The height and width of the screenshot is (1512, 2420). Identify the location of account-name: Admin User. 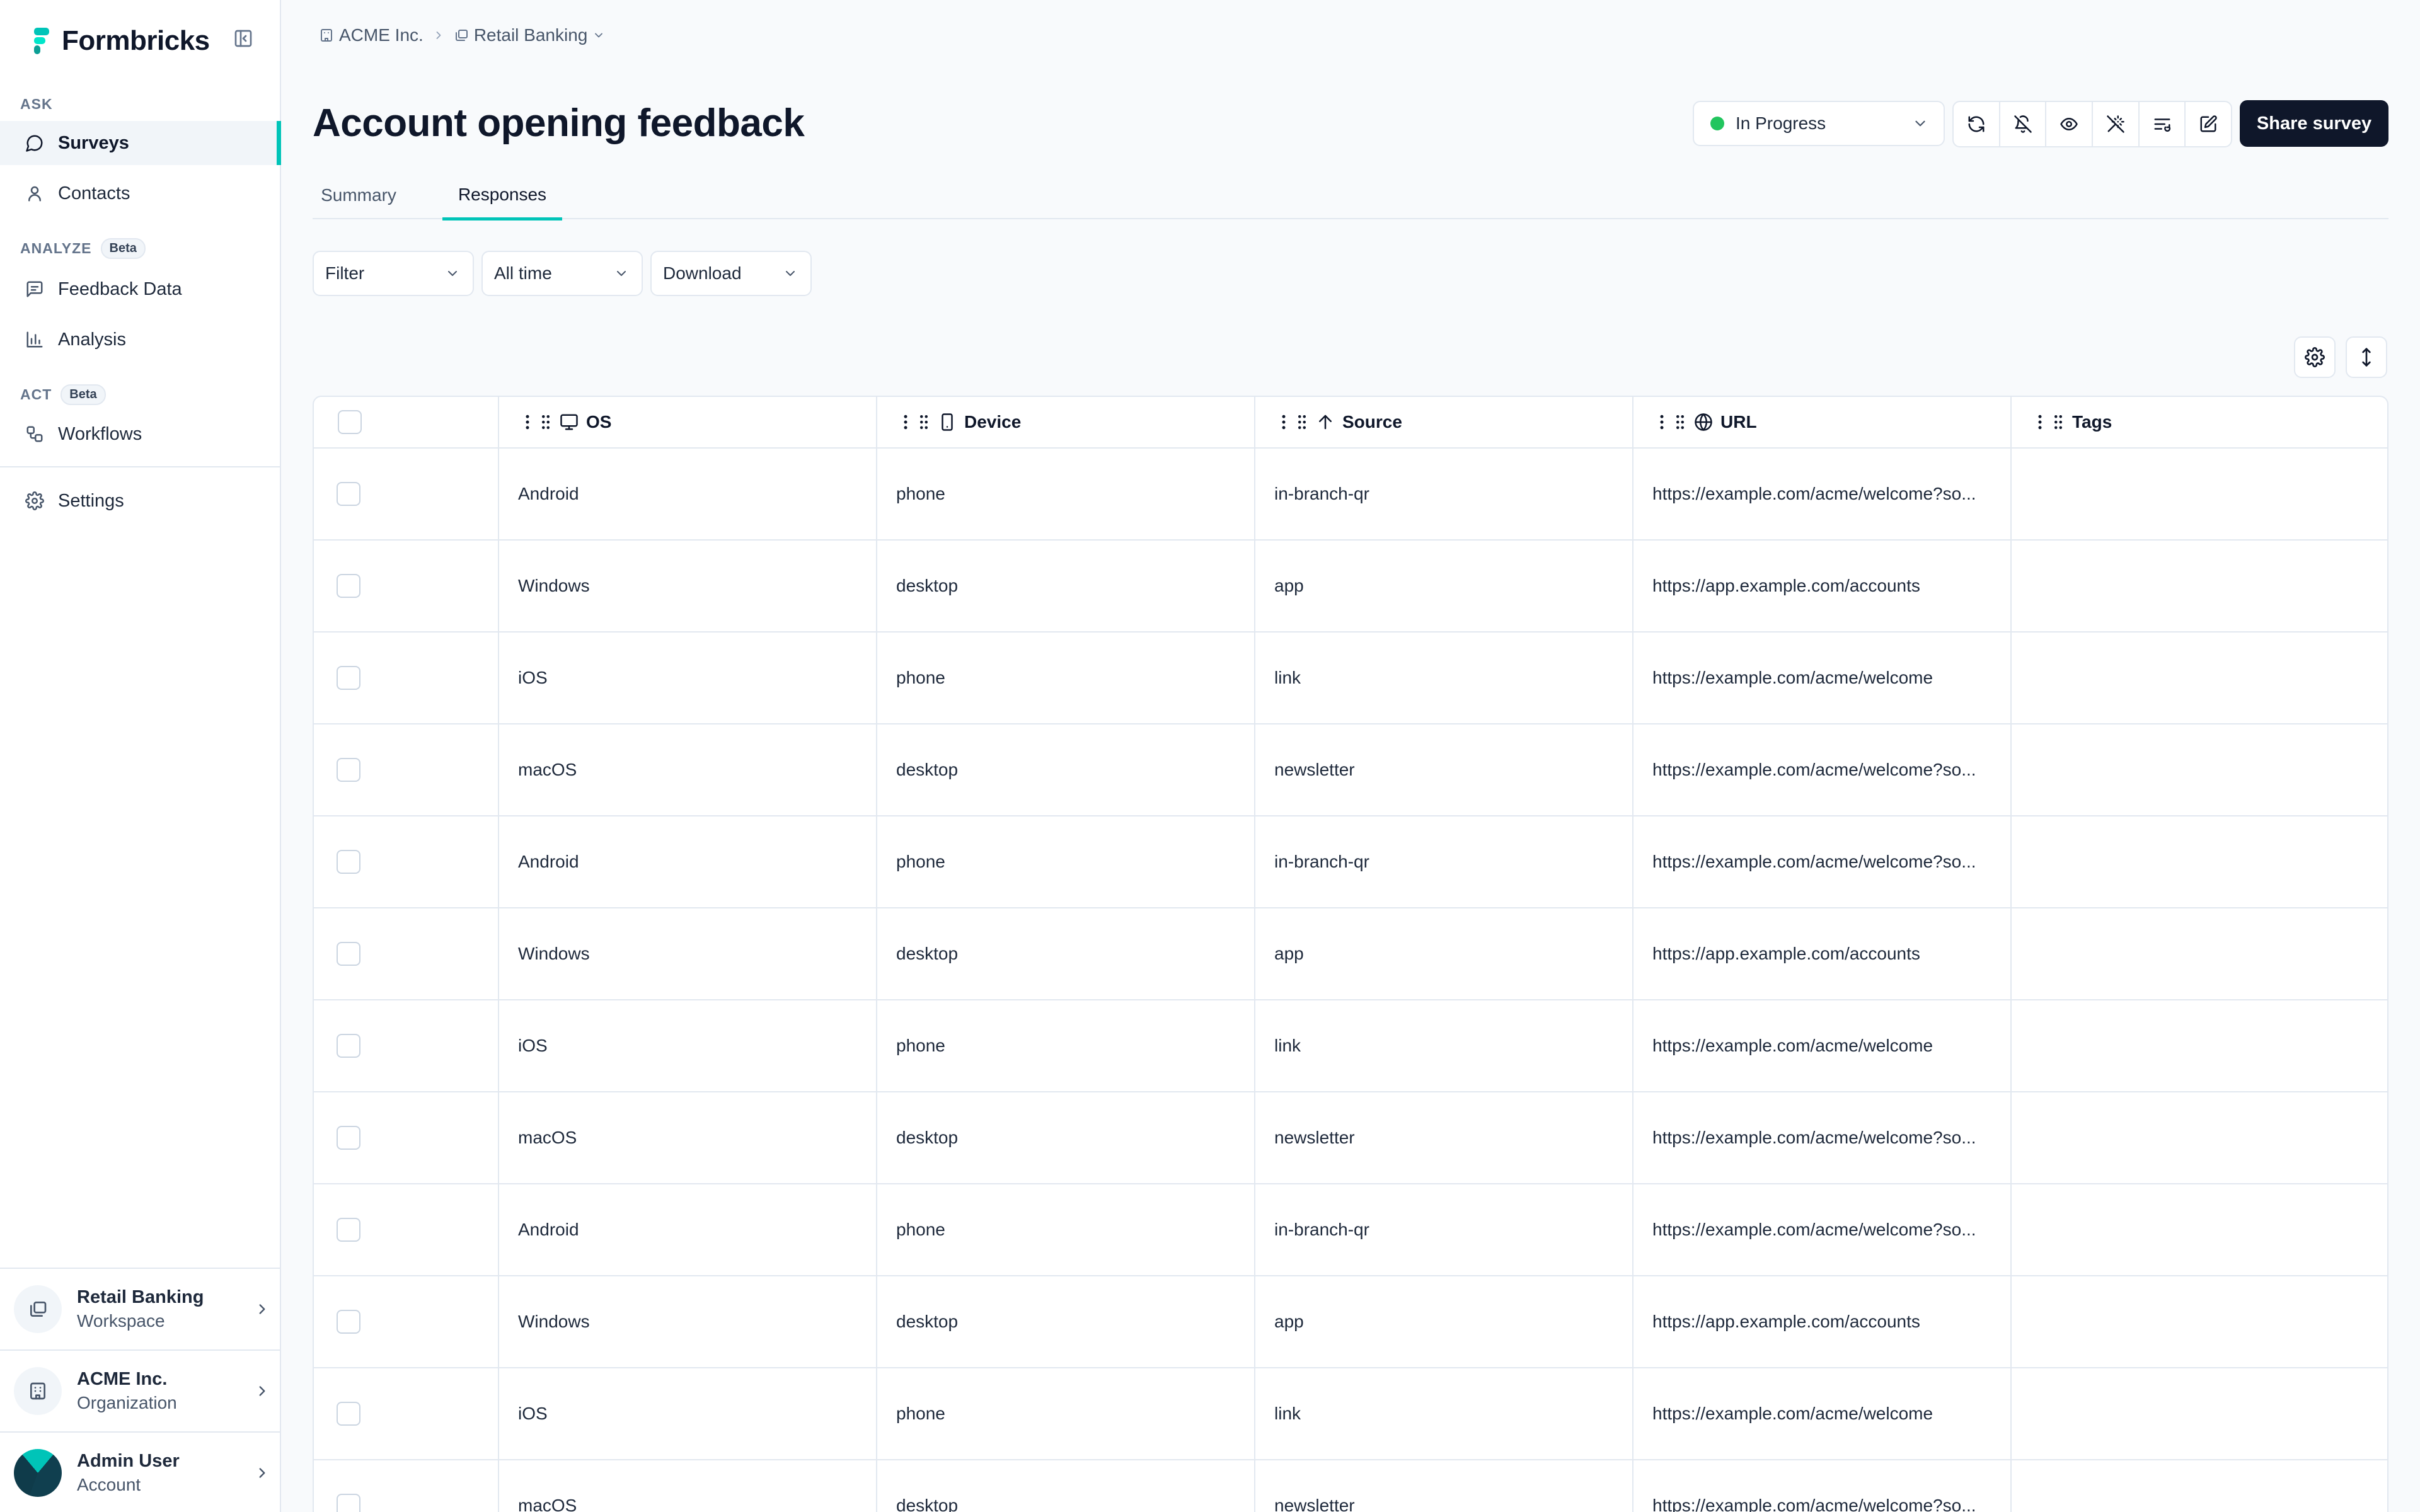
(128, 1461).